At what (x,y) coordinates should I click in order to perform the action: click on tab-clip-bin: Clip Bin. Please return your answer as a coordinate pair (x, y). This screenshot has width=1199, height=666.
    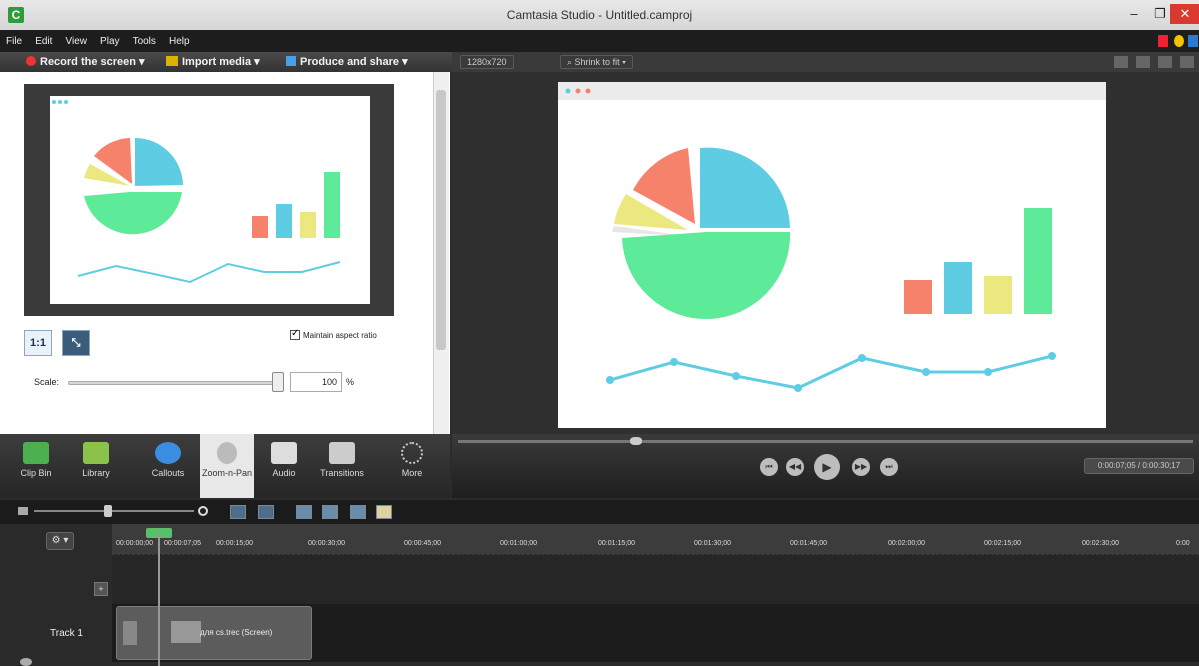
    Looking at the image, I should click on (36, 466).